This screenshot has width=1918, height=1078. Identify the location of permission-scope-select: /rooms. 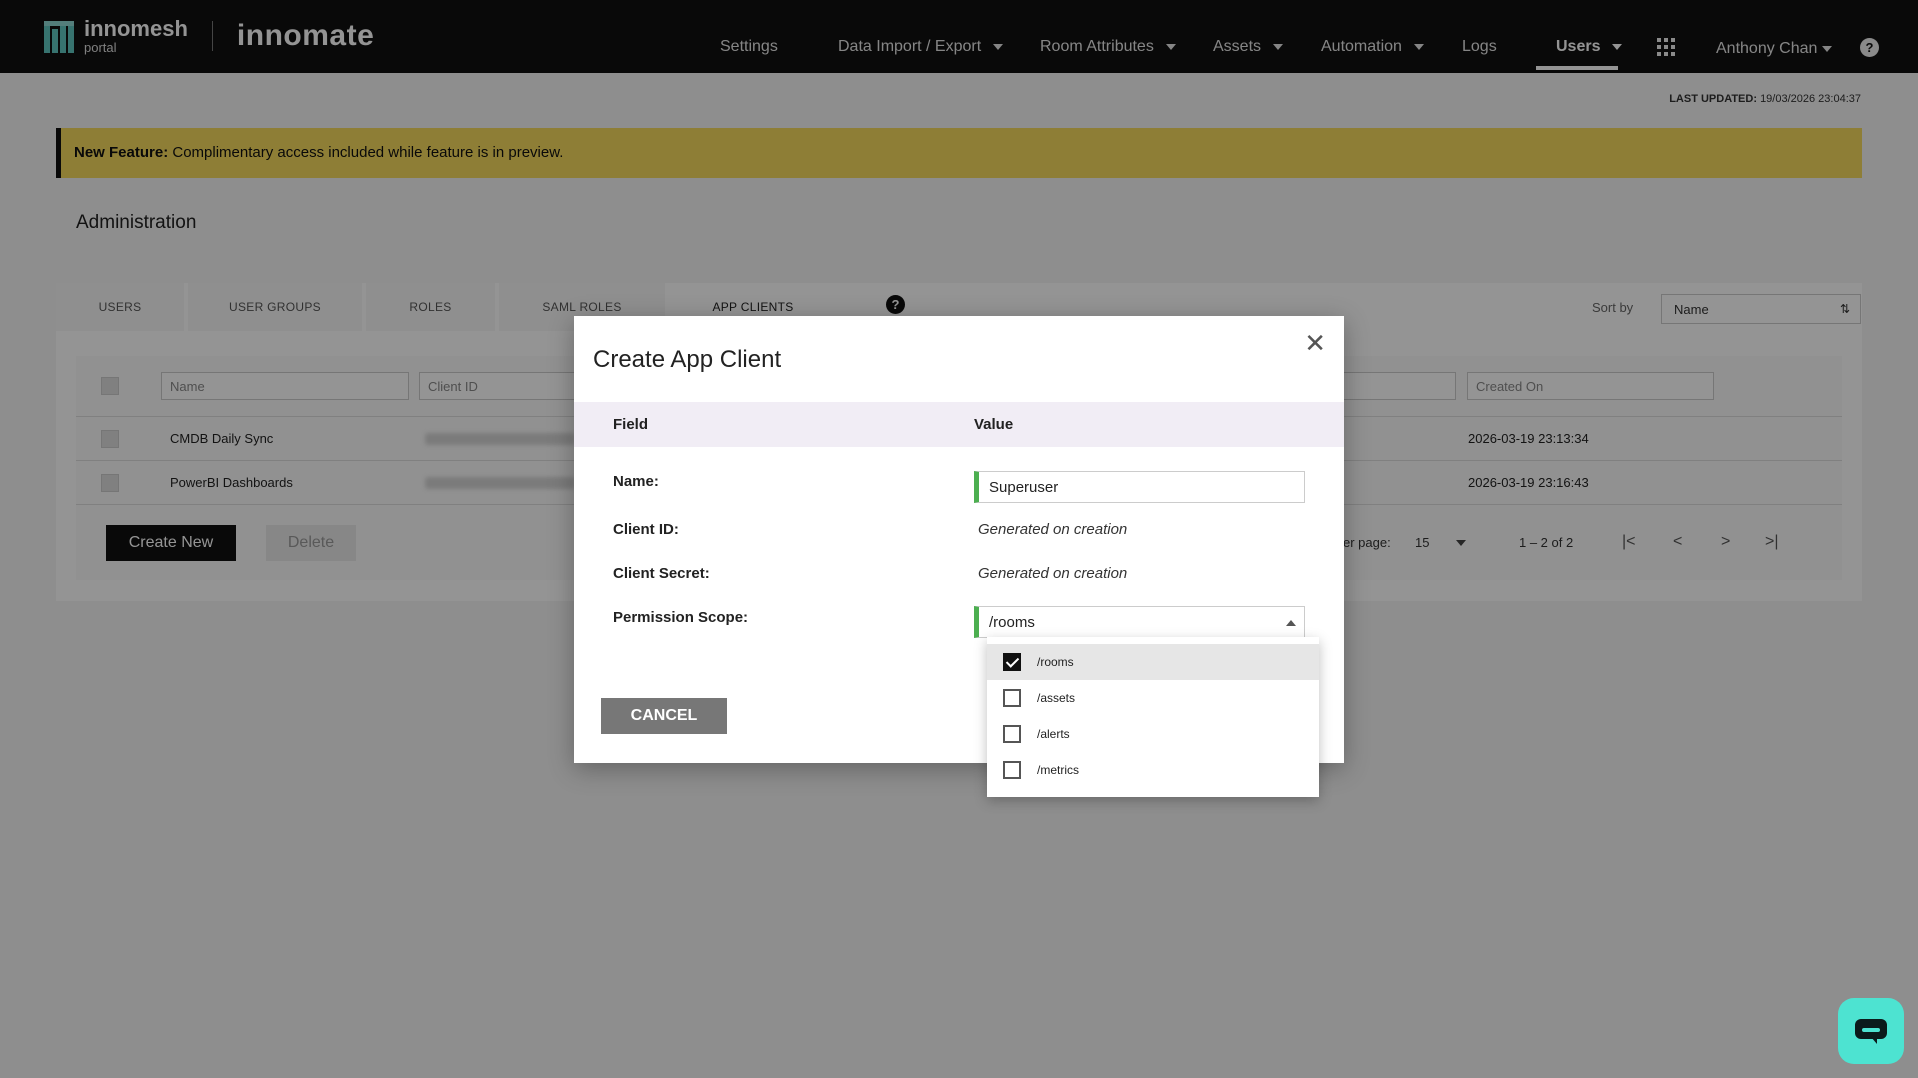
(1139, 622).